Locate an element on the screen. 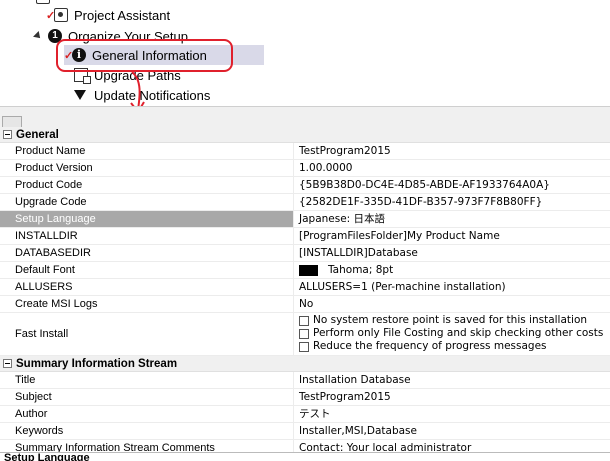  property-value: [INSTALLDIR]Database is located at coordinates (452, 253).